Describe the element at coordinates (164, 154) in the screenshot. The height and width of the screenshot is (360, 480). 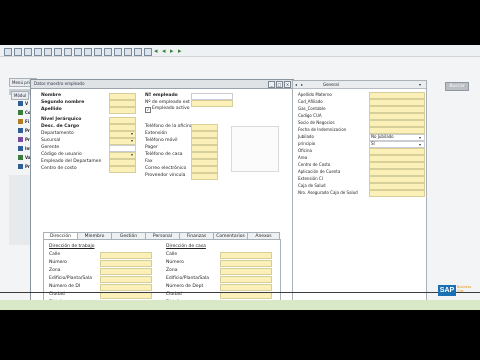
I see `label-tel-casa: Teléfono de casa` at that location.